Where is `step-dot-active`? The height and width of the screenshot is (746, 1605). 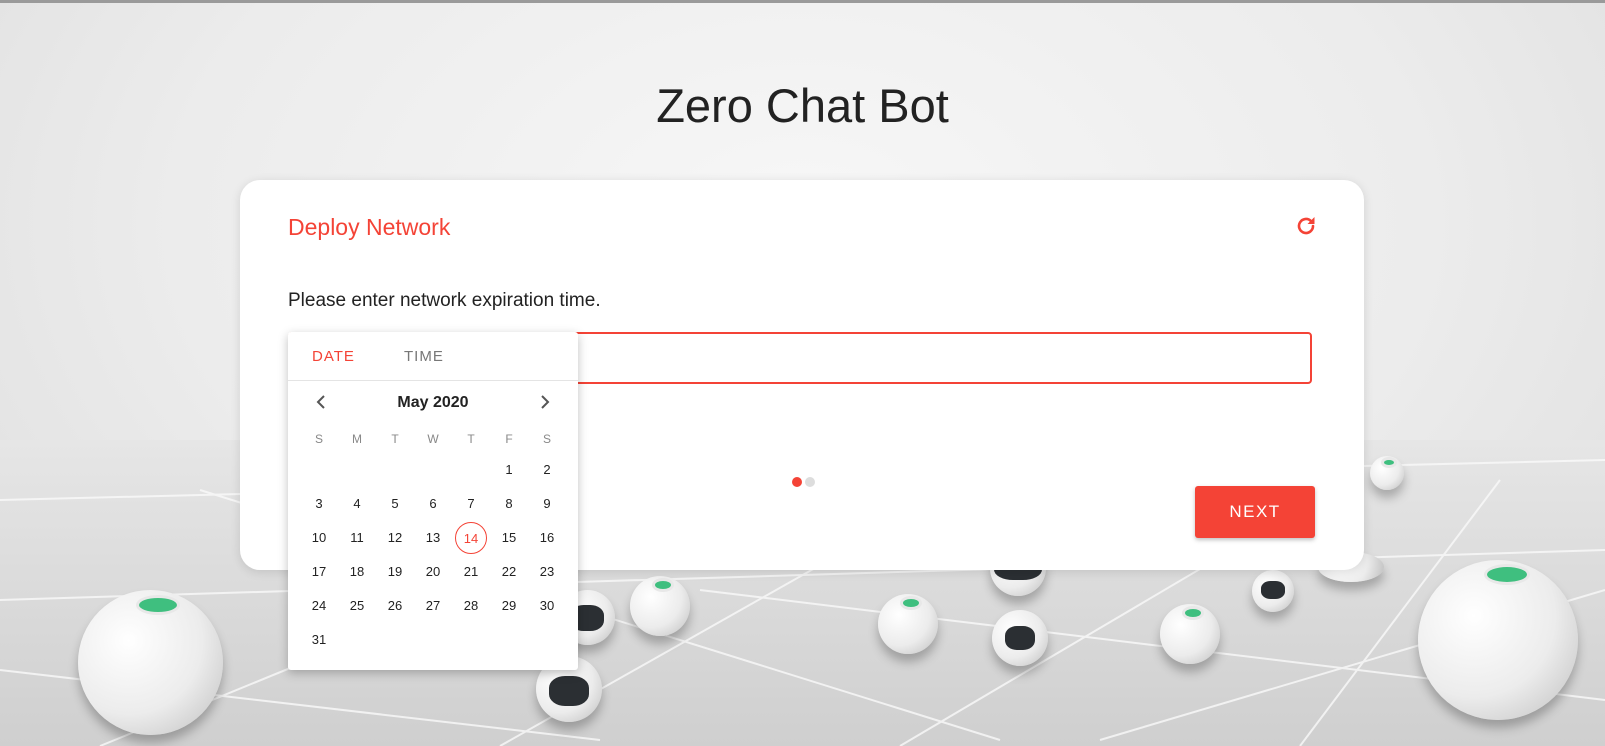 step-dot-active is located at coordinates (797, 482).